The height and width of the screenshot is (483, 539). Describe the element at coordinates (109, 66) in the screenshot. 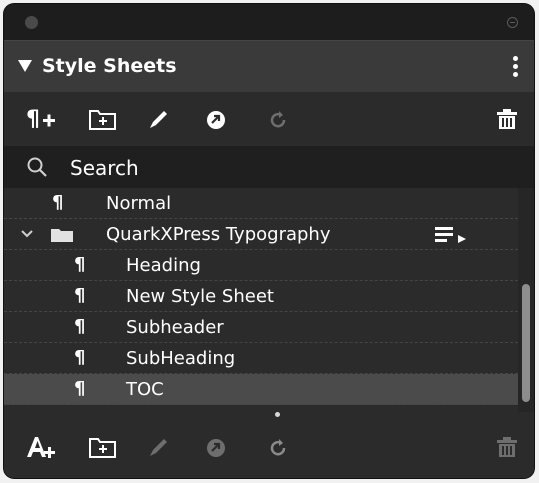

I see `panel-title: Style Sheets` at that location.